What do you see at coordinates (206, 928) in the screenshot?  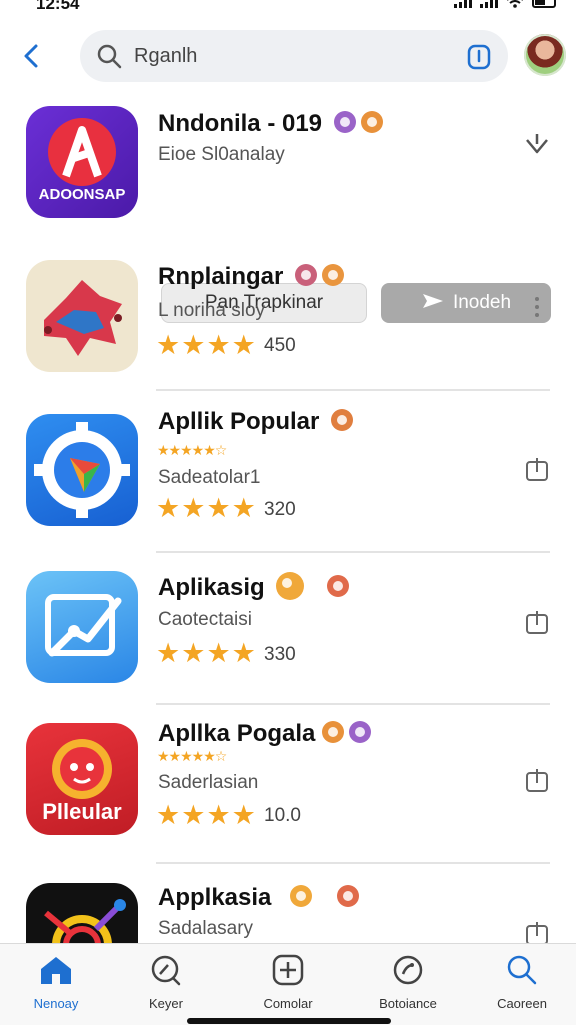 I see `app-subtitle: Sadalasary` at bounding box center [206, 928].